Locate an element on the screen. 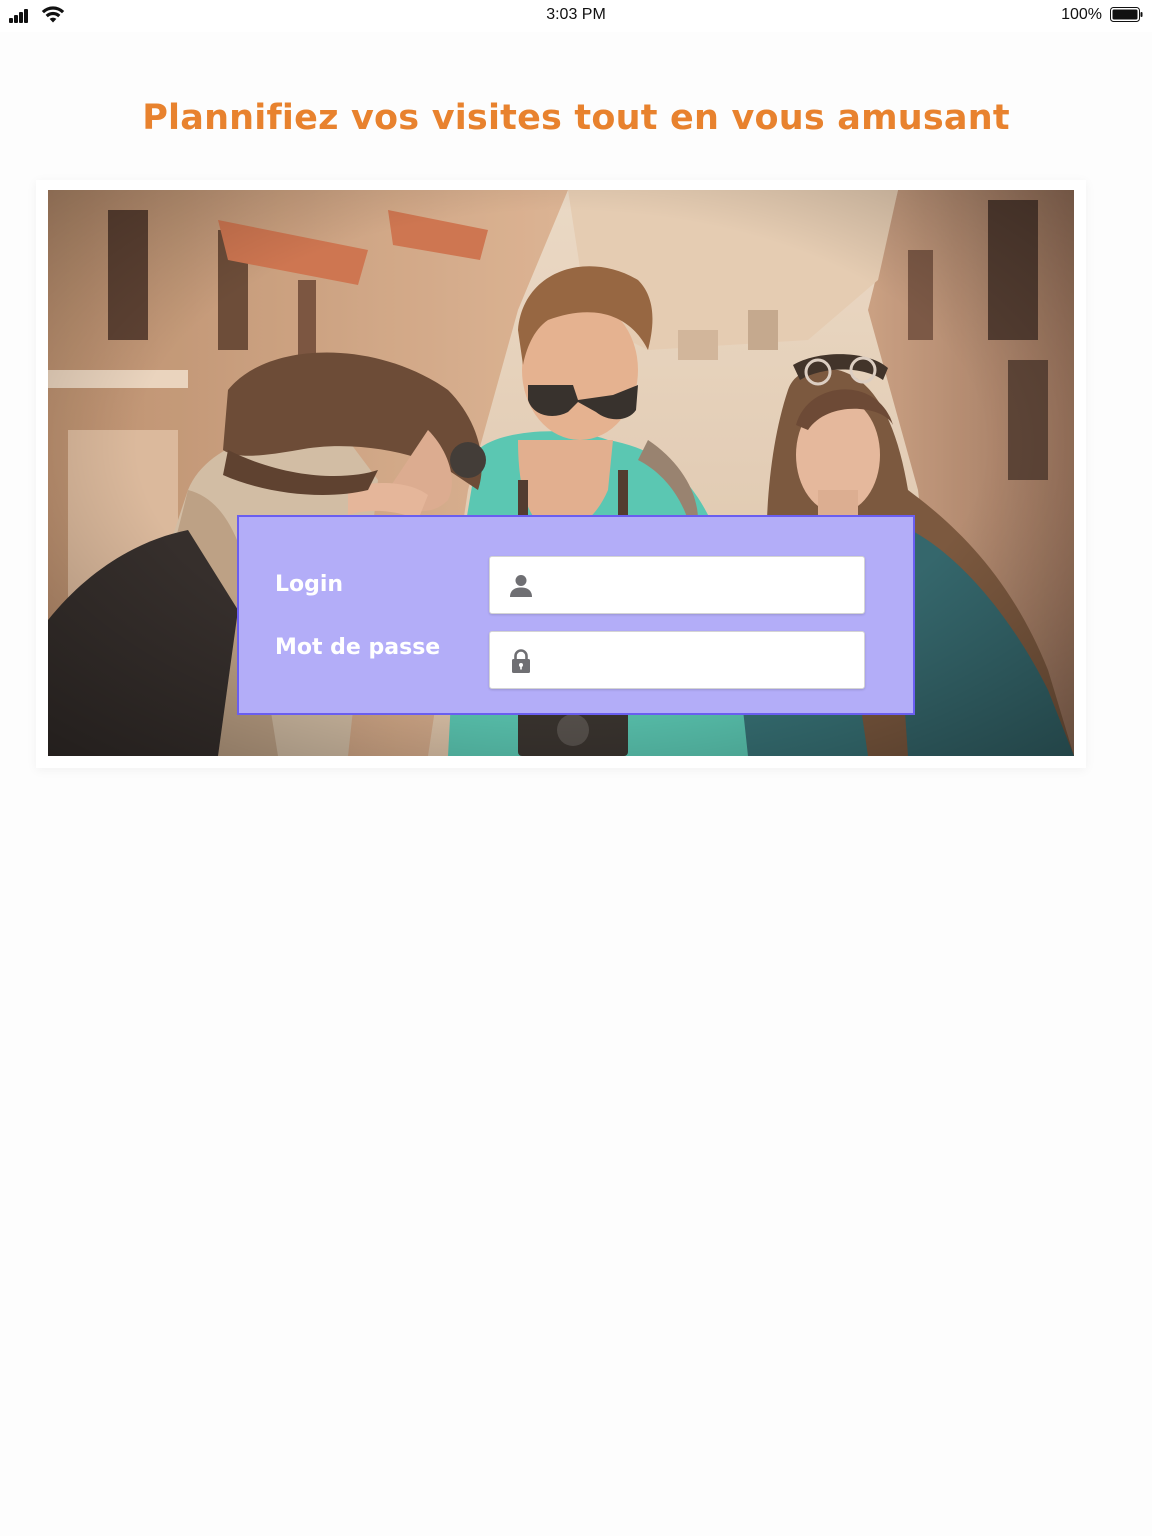 This screenshot has height=1536, width=1152. status-time: 3:03 PM is located at coordinates (576, 14).